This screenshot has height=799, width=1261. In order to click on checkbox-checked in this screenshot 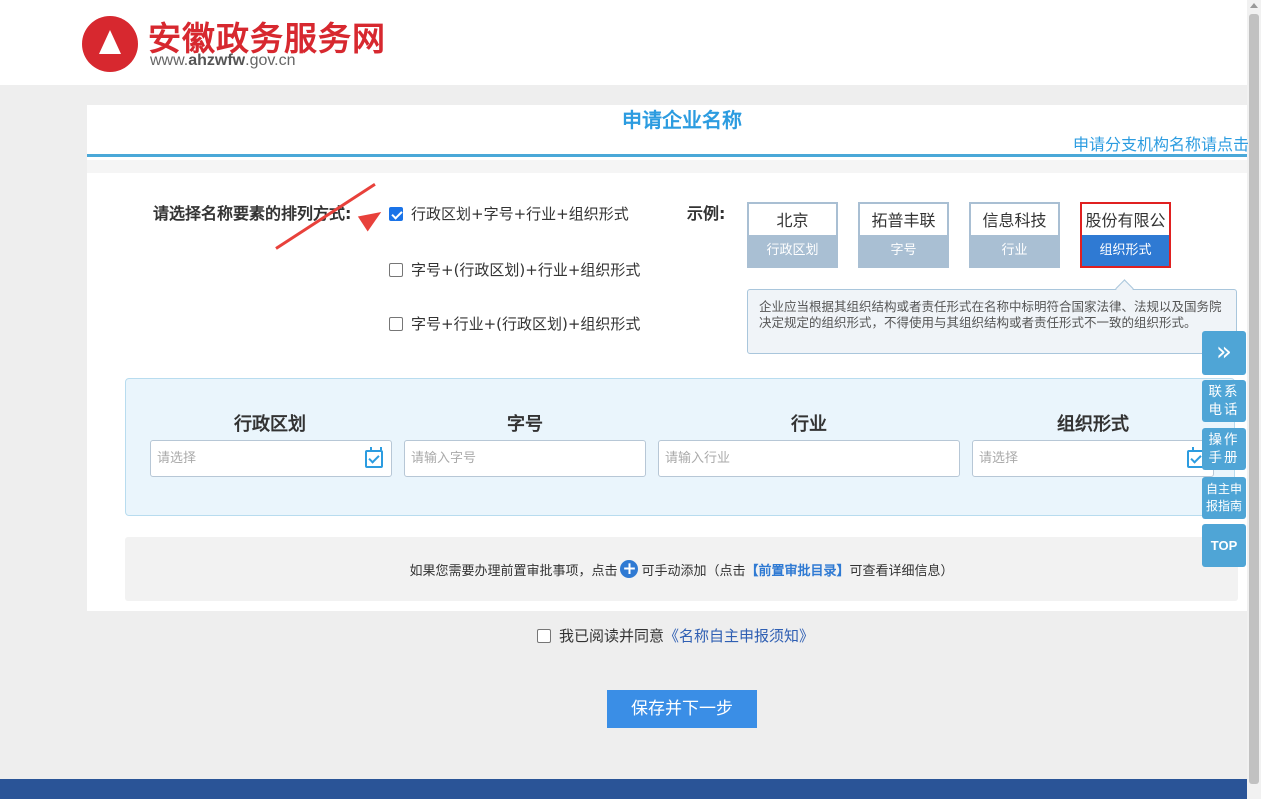, I will do `click(396, 213)`.